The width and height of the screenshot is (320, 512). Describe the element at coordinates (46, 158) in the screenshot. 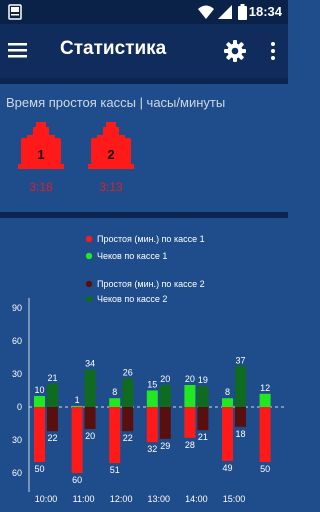

I see `register-1-card: 1 3:18` at that location.